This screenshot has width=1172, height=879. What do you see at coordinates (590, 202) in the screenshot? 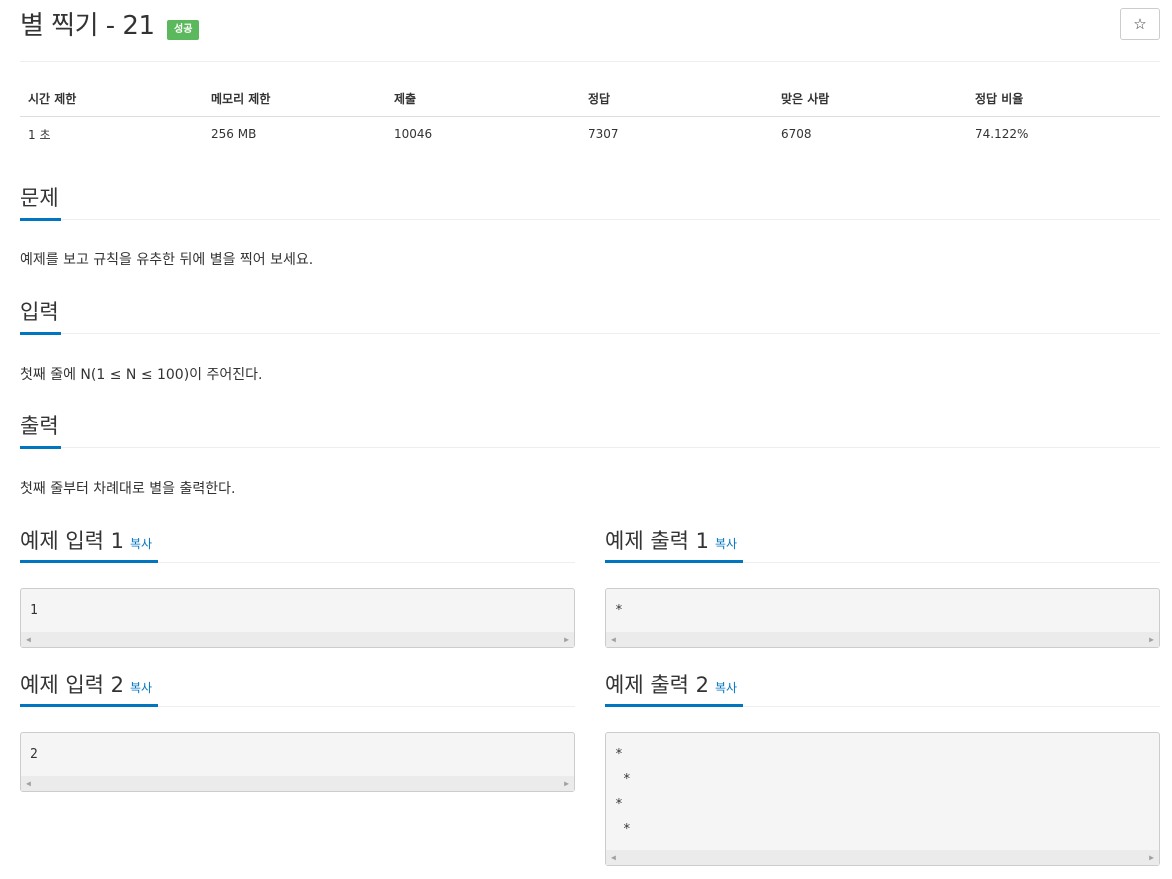
I see `problem-section-heading: 문제` at bounding box center [590, 202].